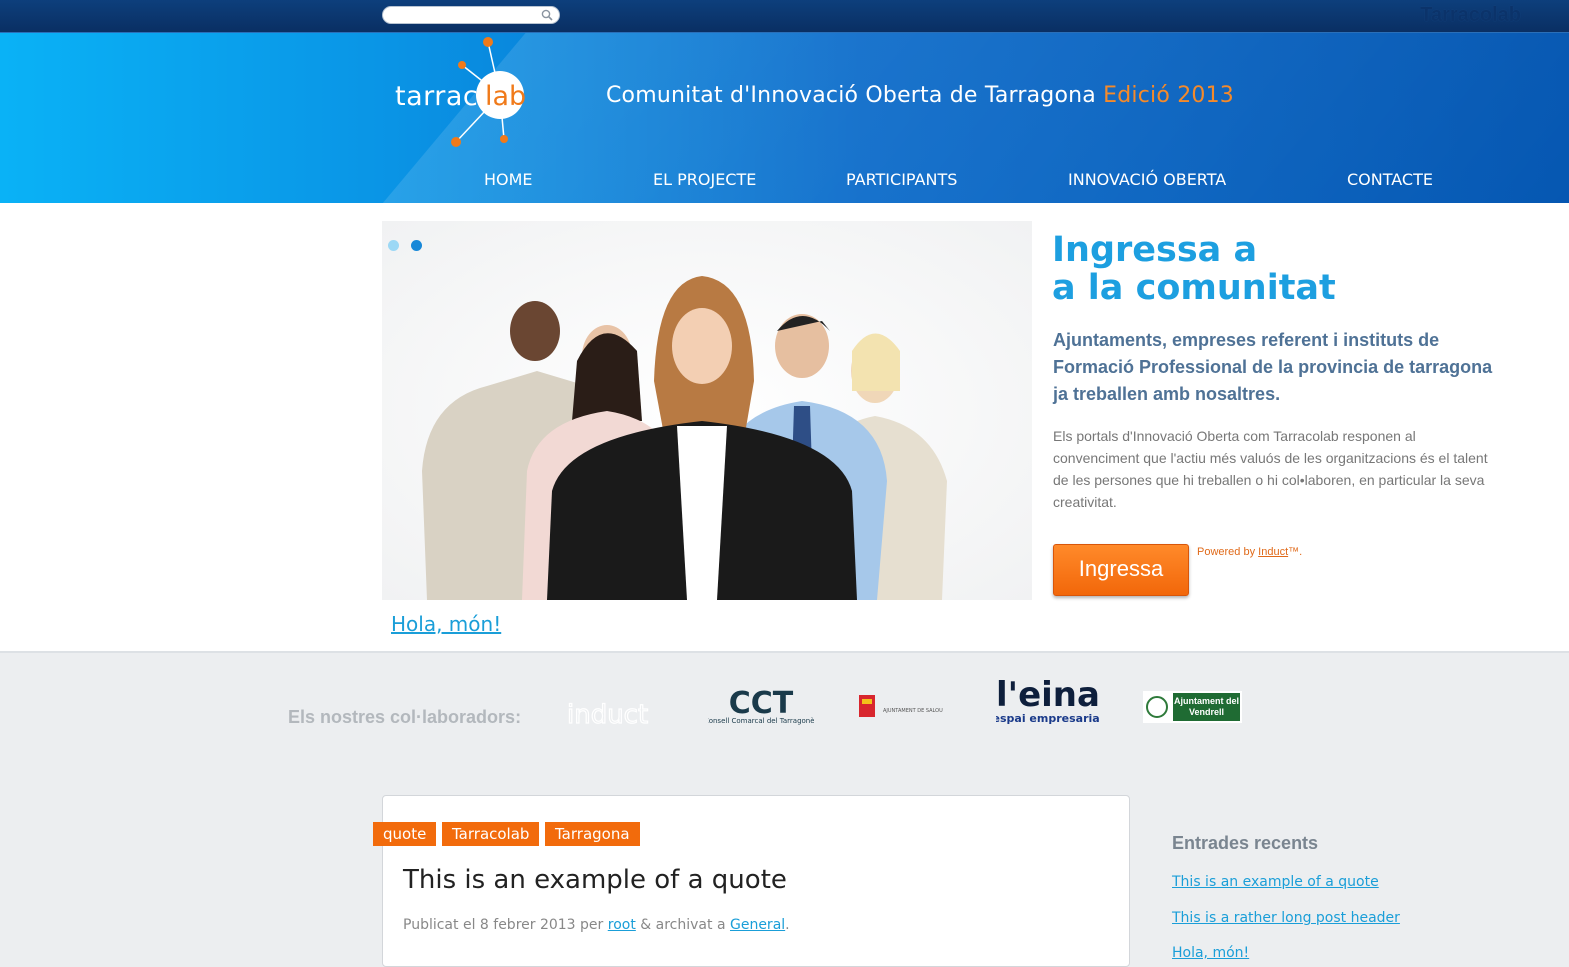 The height and width of the screenshot is (967, 1569). Describe the element at coordinates (1295, 552) in the screenshot. I see `powered-suffix: ™.` at that location.